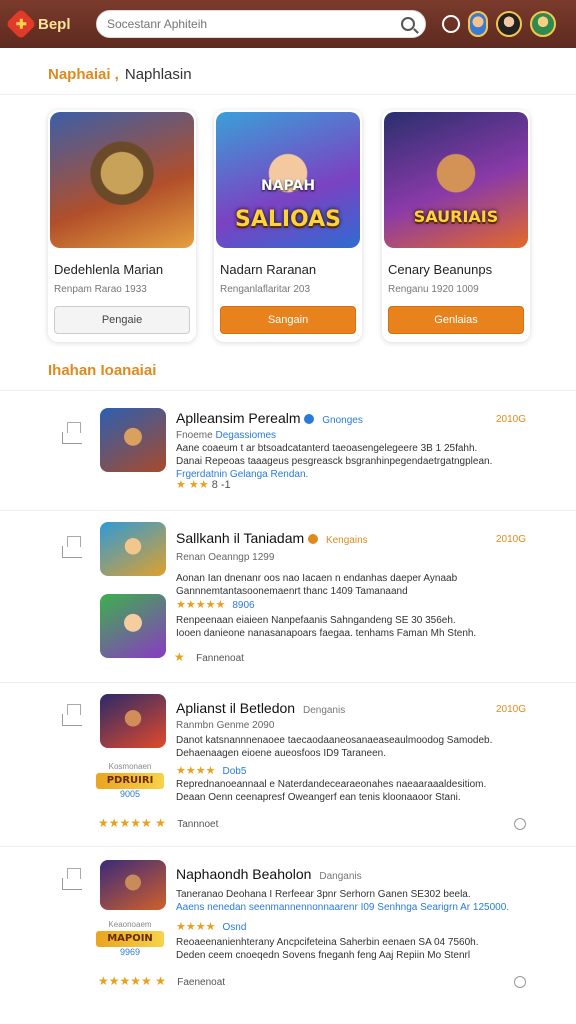 Image resolution: width=576 pixels, height=1024 pixels. Describe the element at coordinates (433, 289) in the screenshot. I see `card-meta: Renganu 1920 1009` at that location.